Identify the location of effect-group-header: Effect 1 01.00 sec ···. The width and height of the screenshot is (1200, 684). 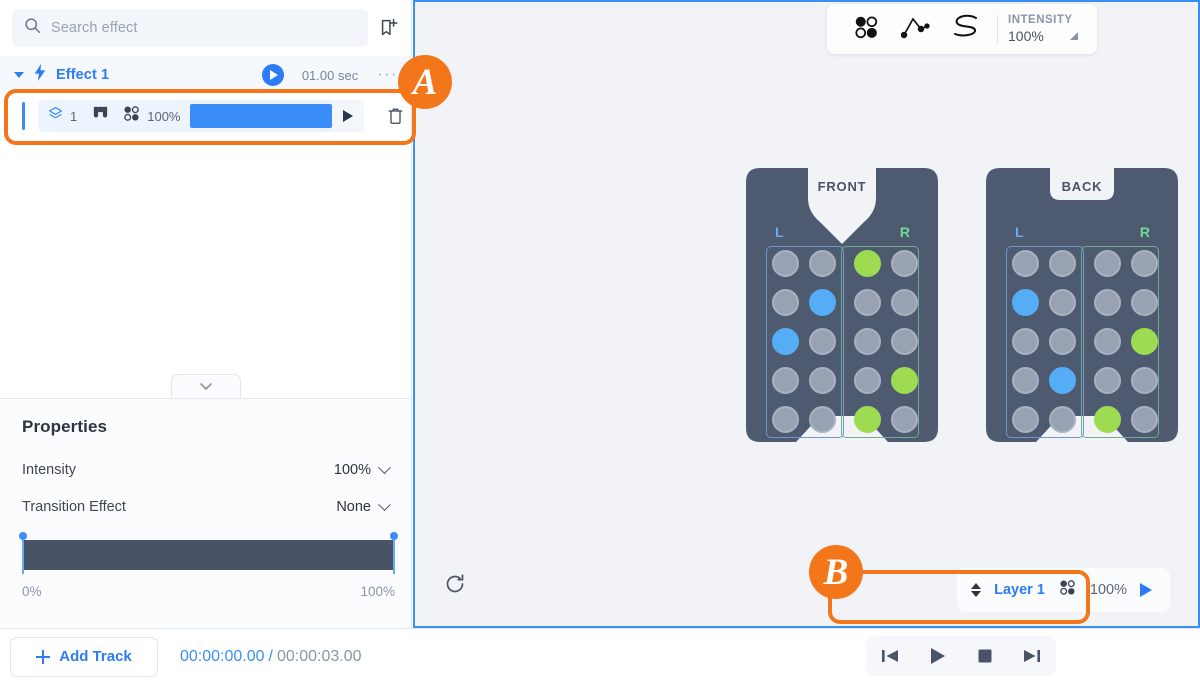
(206, 75).